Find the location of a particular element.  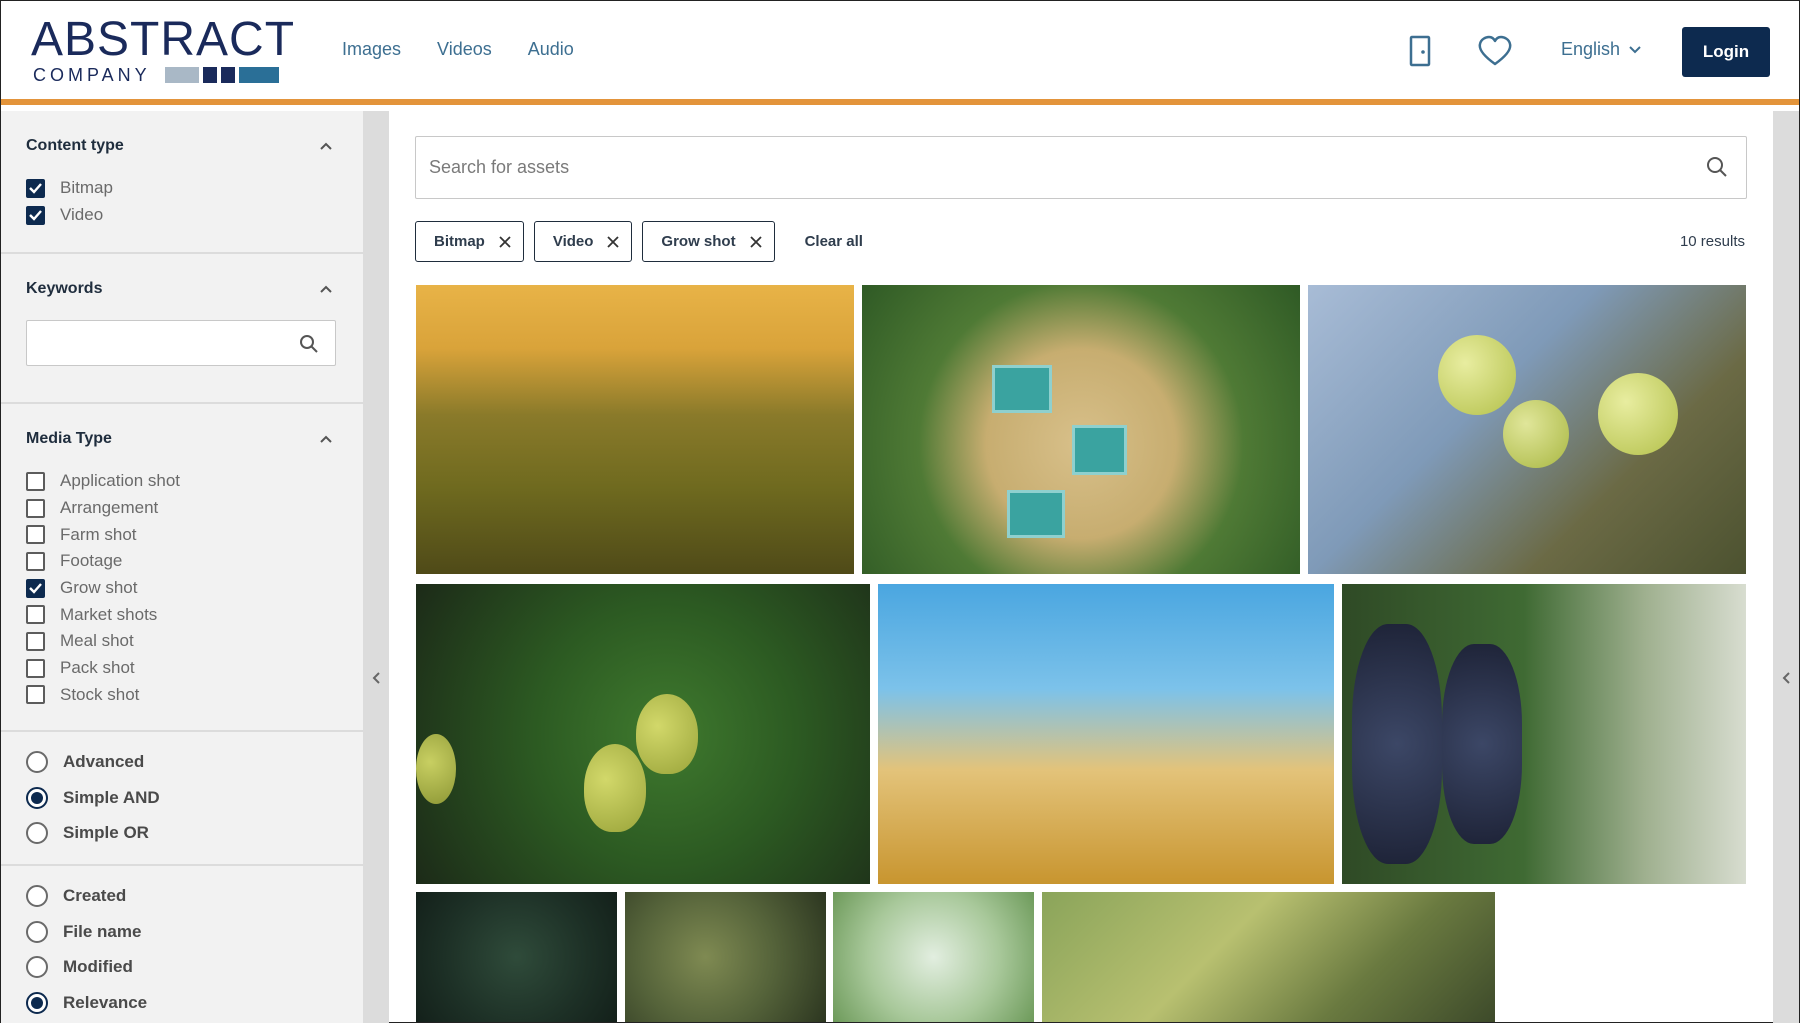

filter-content-type: Content type Bitmap Video is located at coordinates (182, 182).